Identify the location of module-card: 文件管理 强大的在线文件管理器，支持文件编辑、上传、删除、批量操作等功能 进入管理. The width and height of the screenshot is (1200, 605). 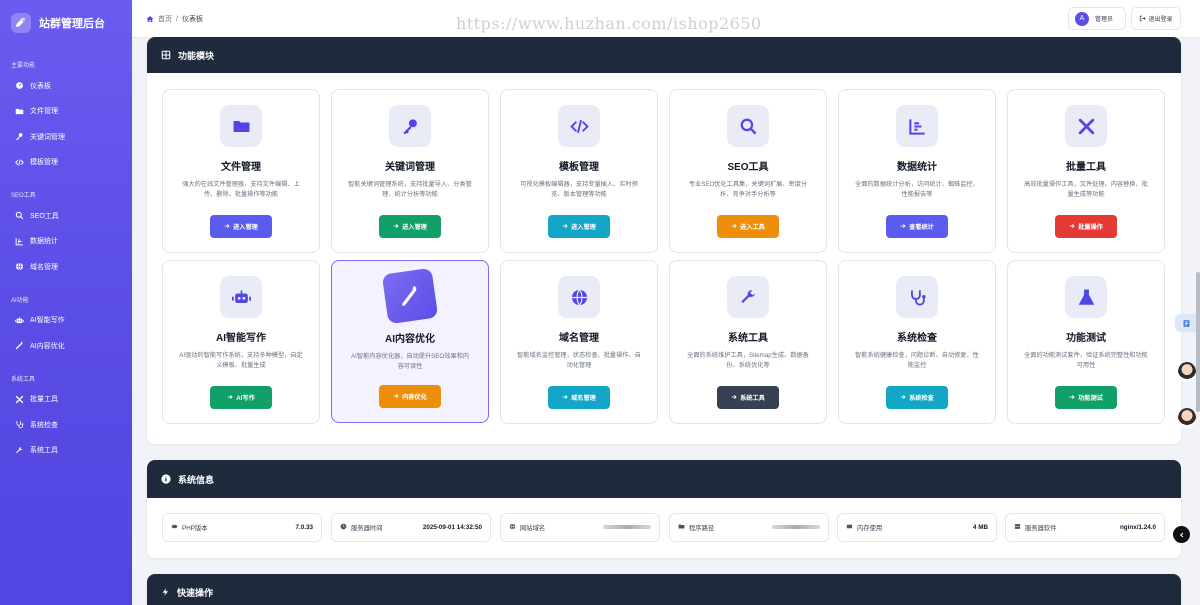
(241, 171).